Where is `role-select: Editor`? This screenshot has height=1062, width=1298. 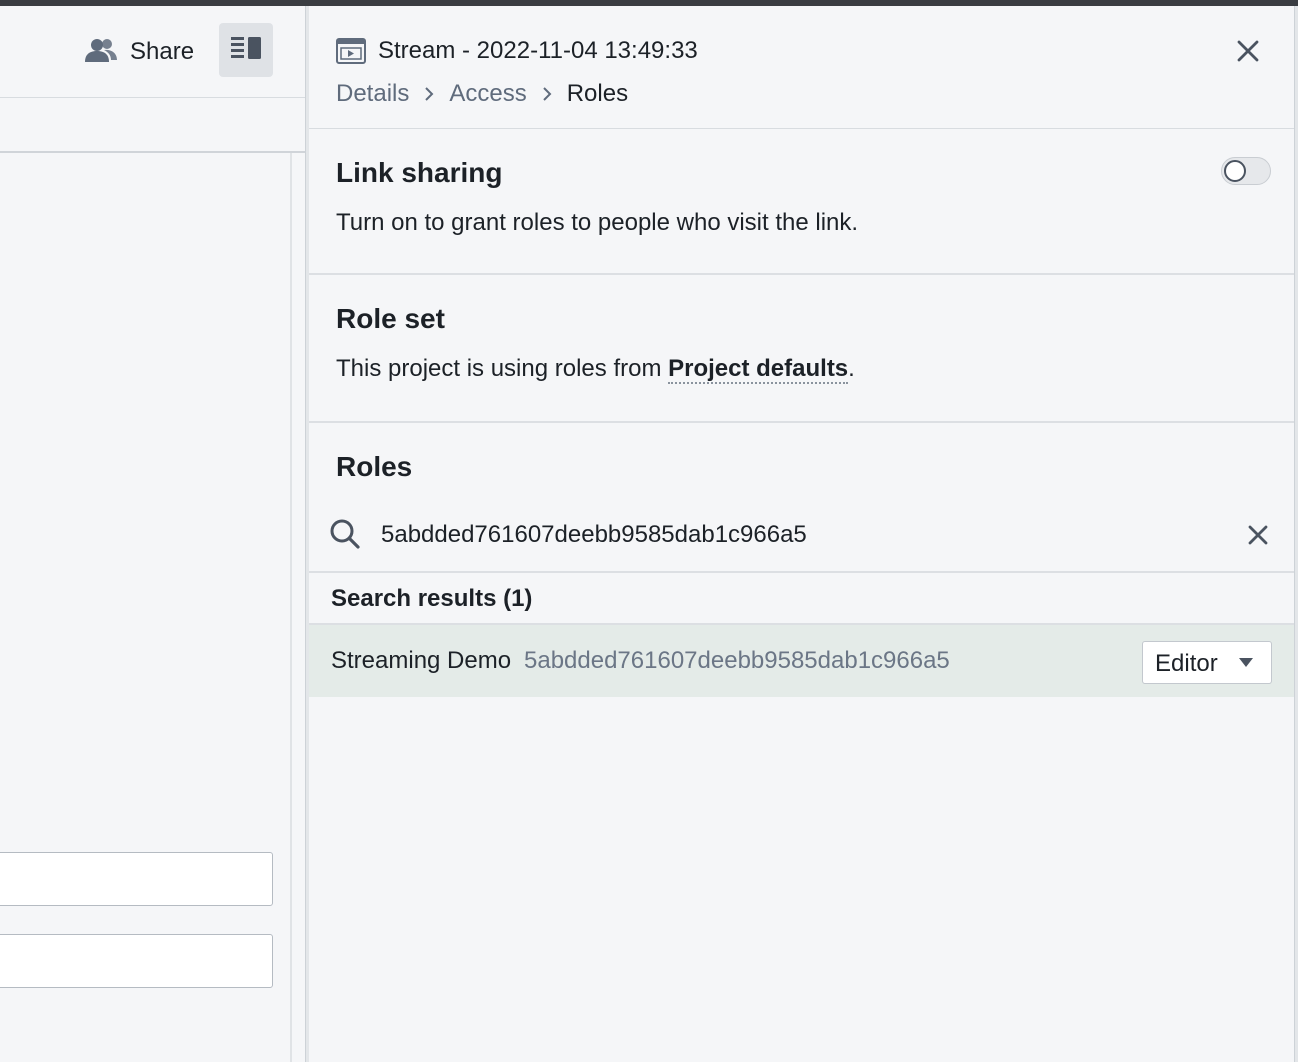
role-select: Editor is located at coordinates (1207, 662).